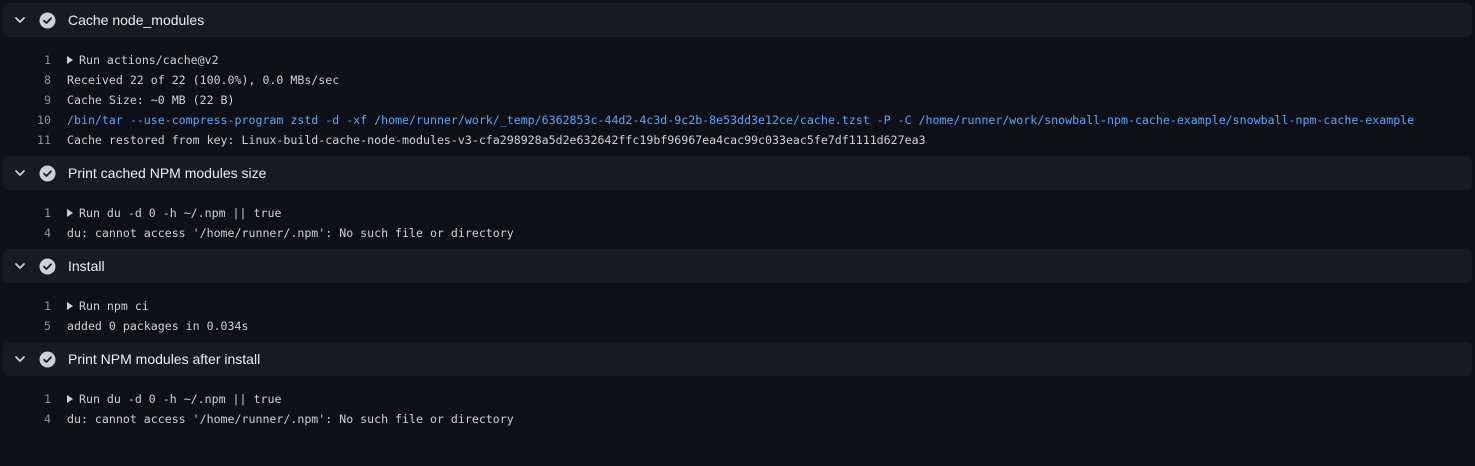 The height and width of the screenshot is (466, 1475). I want to click on step-title: Print cached NPM modules size, so click(167, 173).